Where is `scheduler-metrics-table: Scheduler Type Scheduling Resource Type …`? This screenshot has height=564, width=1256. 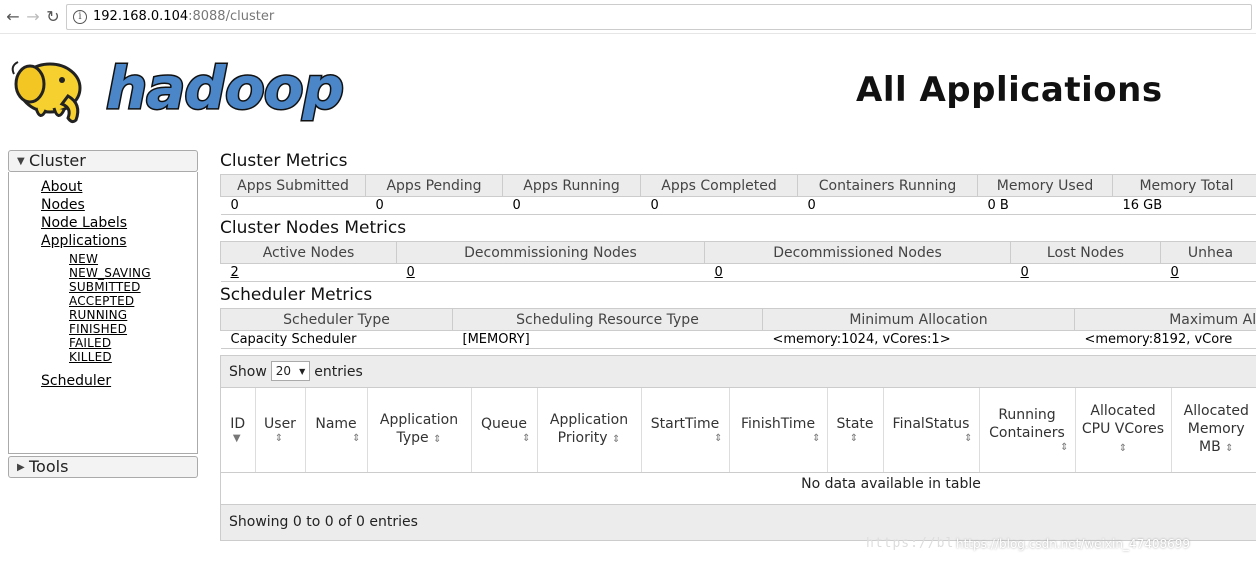 scheduler-metrics-table: Scheduler Type Scheduling Resource Type … is located at coordinates (738, 328).